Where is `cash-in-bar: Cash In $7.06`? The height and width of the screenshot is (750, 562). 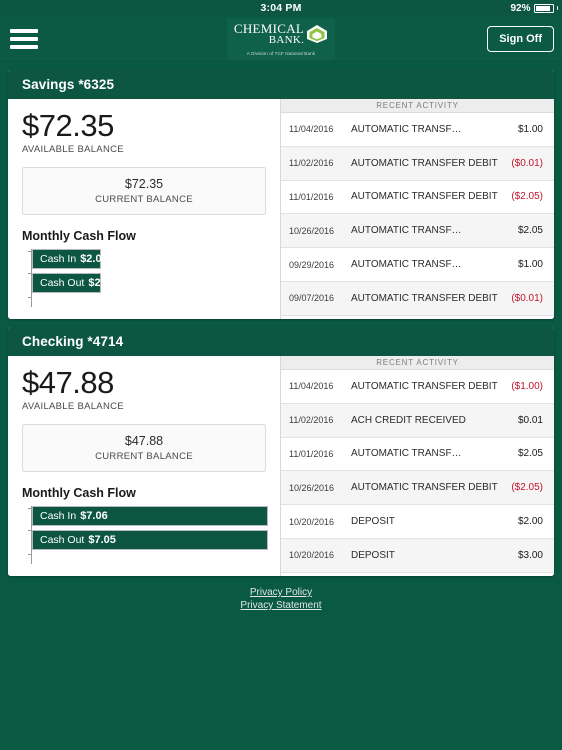
cash-in-bar: Cash In $7.06 is located at coordinates (150, 516).